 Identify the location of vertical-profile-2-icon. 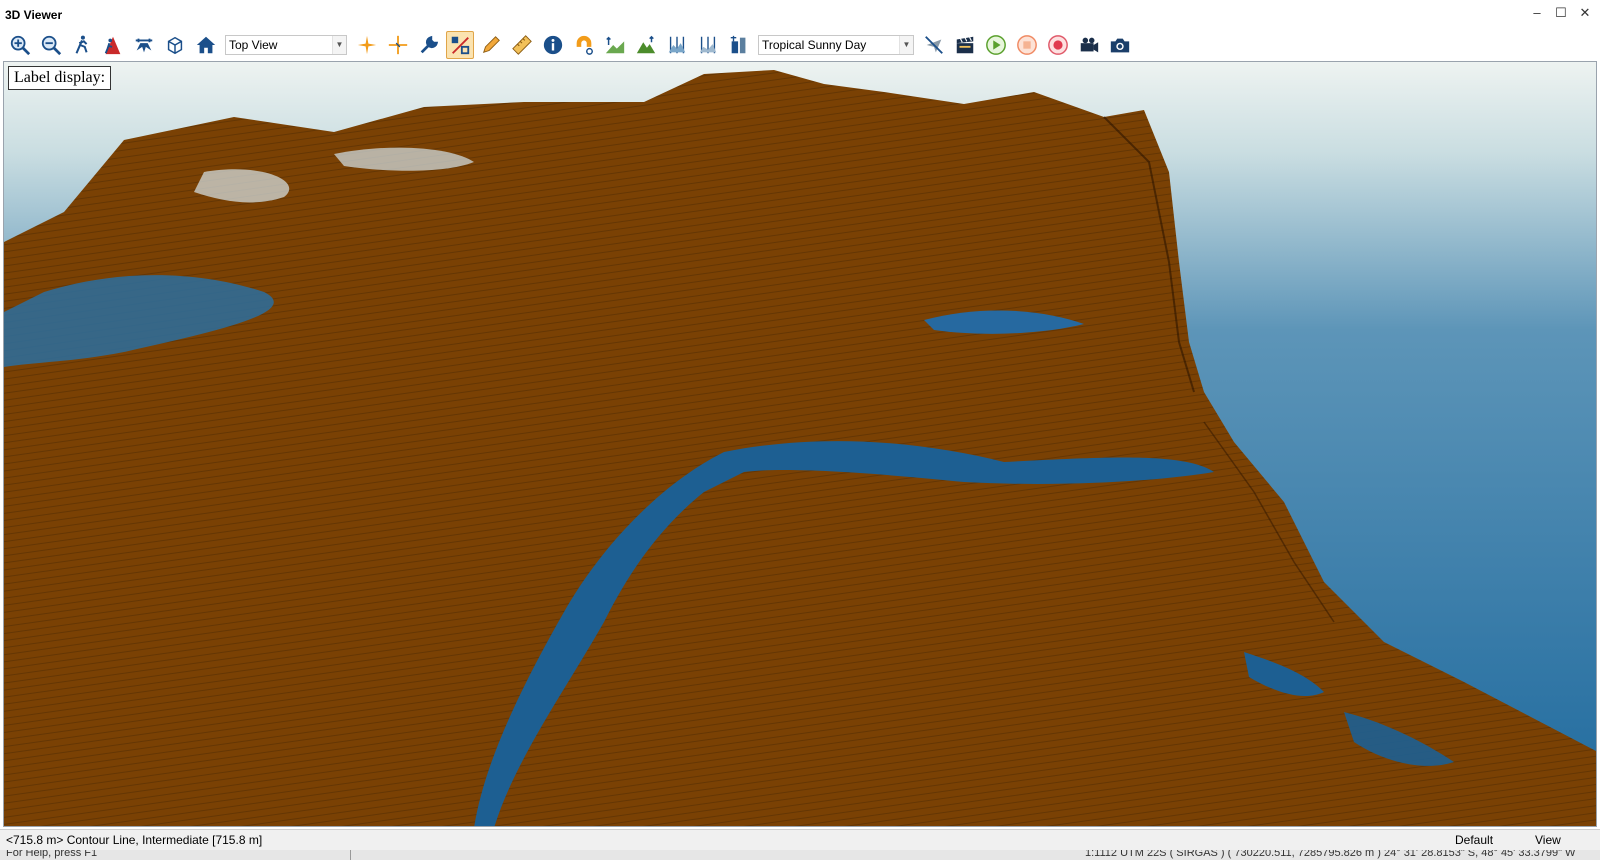
(708, 45).